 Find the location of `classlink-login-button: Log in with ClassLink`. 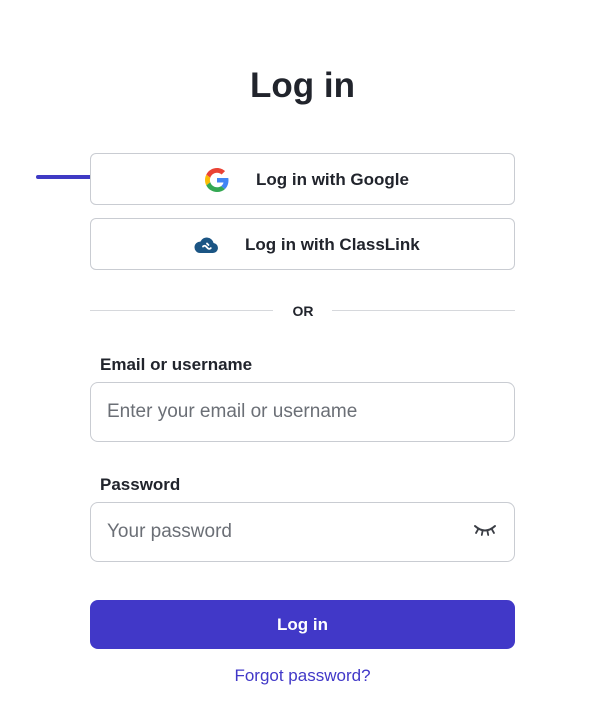

classlink-login-button: Log in with ClassLink is located at coordinates (302, 244).